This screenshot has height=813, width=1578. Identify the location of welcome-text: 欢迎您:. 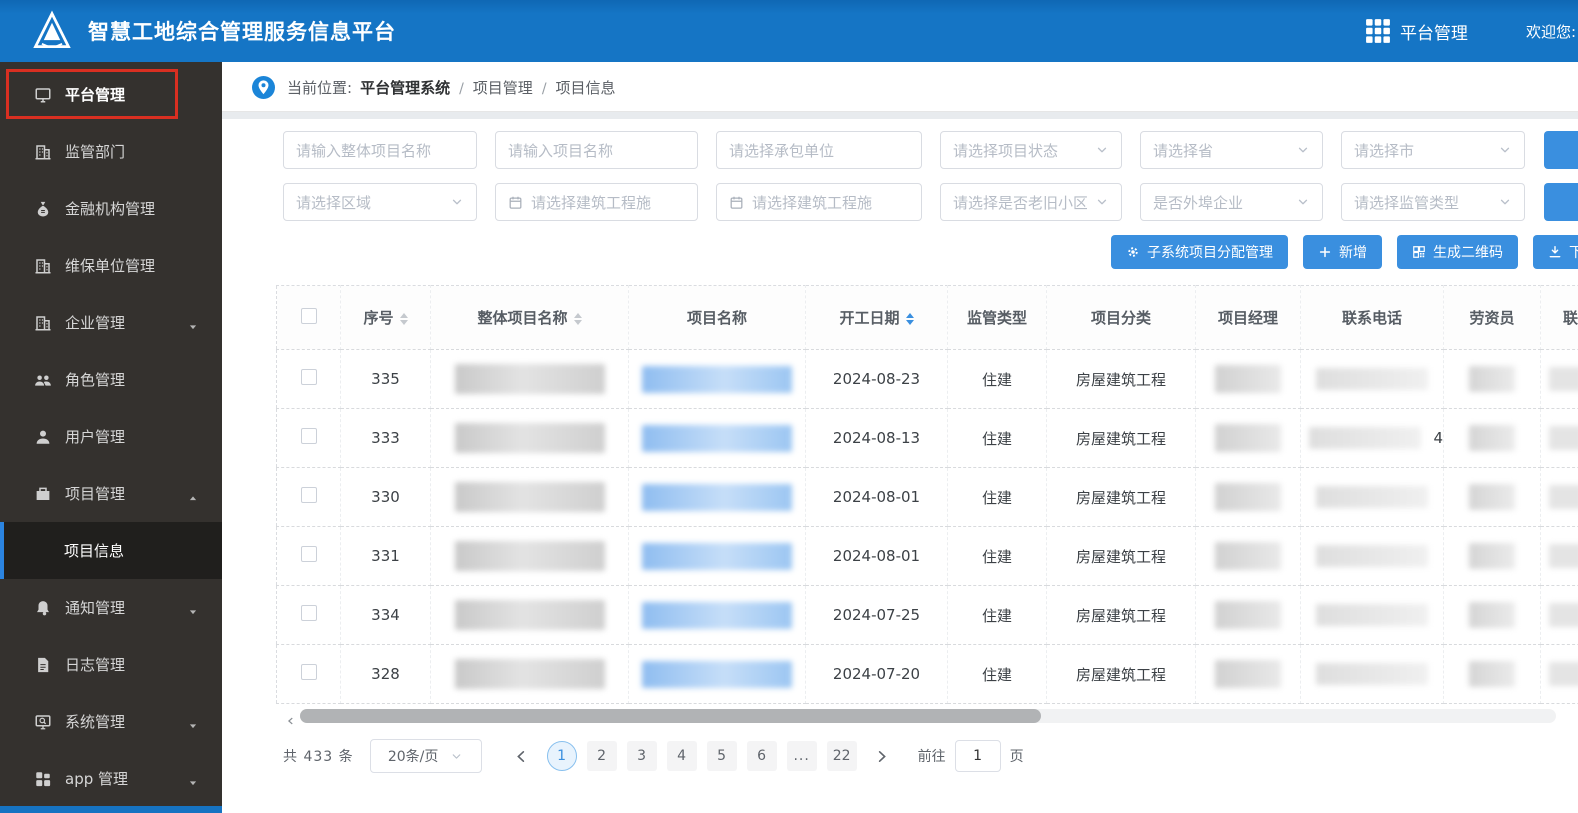
(1550, 31).